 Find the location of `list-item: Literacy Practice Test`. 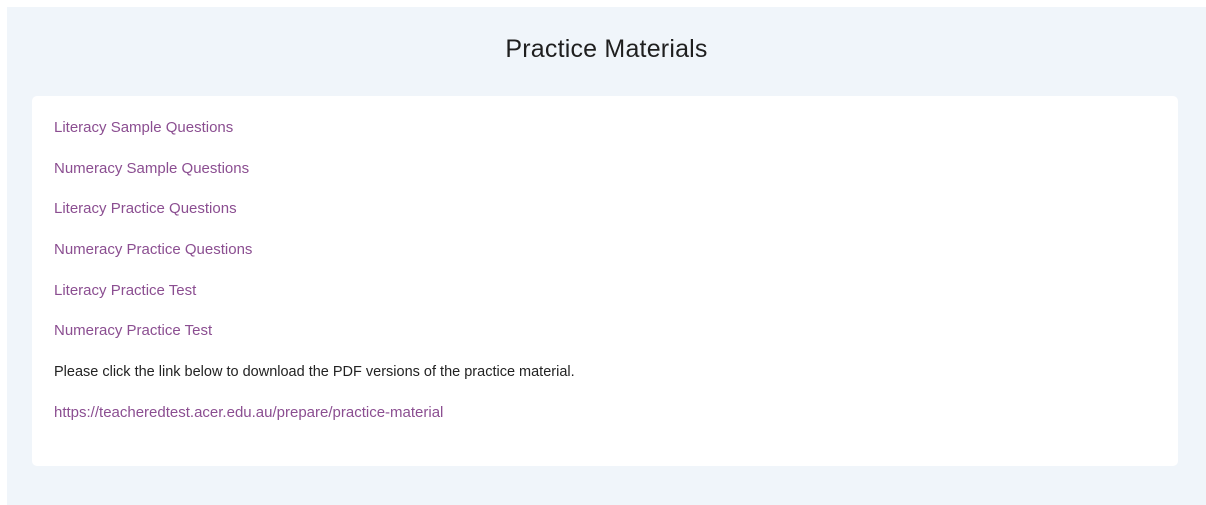

list-item: Literacy Practice Test is located at coordinates (314, 302).